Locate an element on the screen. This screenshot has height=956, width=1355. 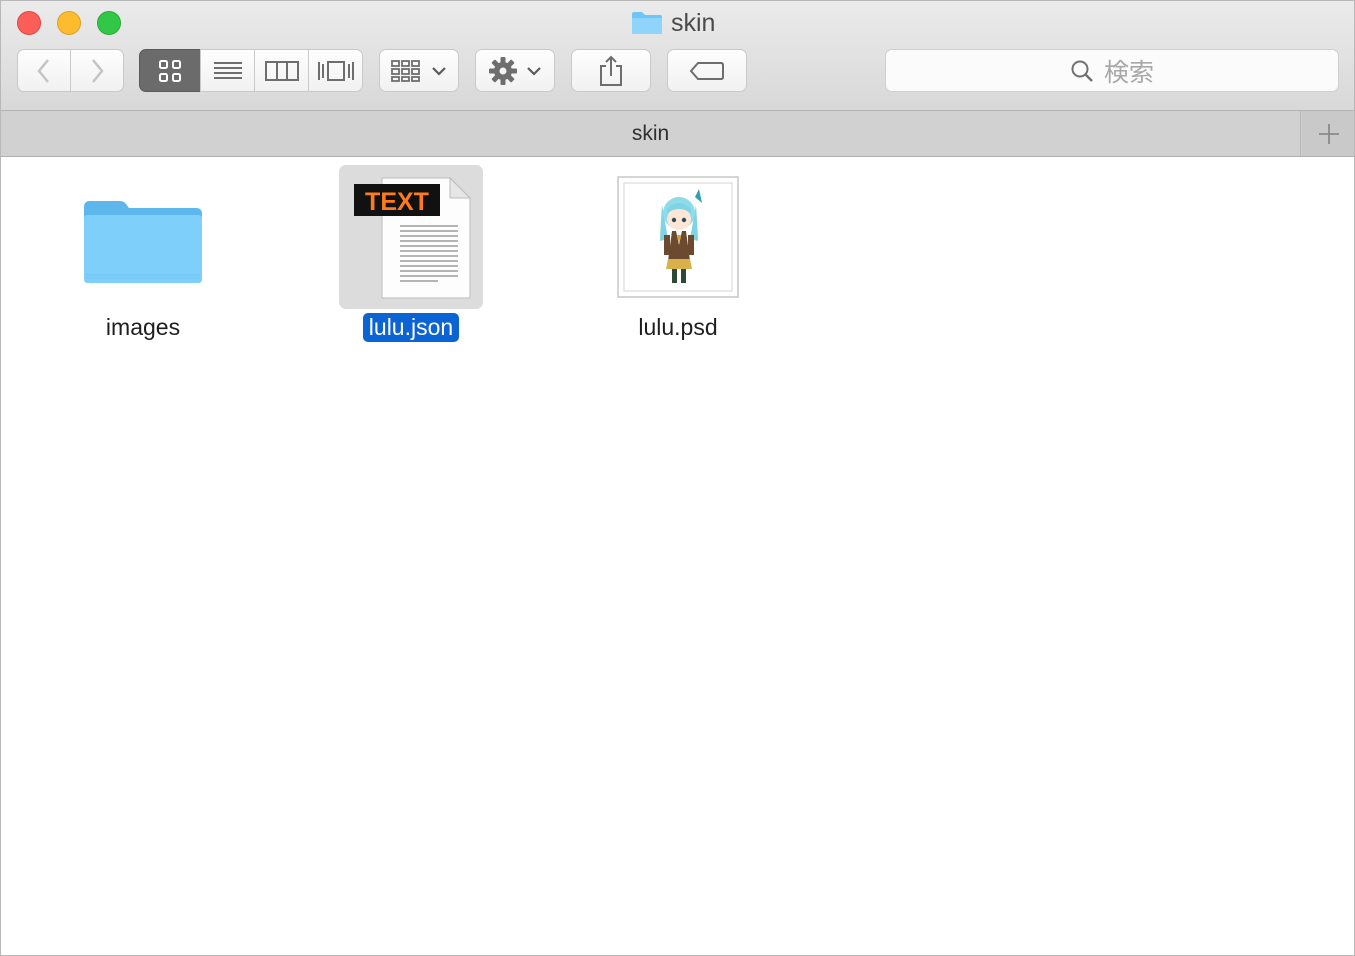
chevron-left-icon is located at coordinates (43, 70).